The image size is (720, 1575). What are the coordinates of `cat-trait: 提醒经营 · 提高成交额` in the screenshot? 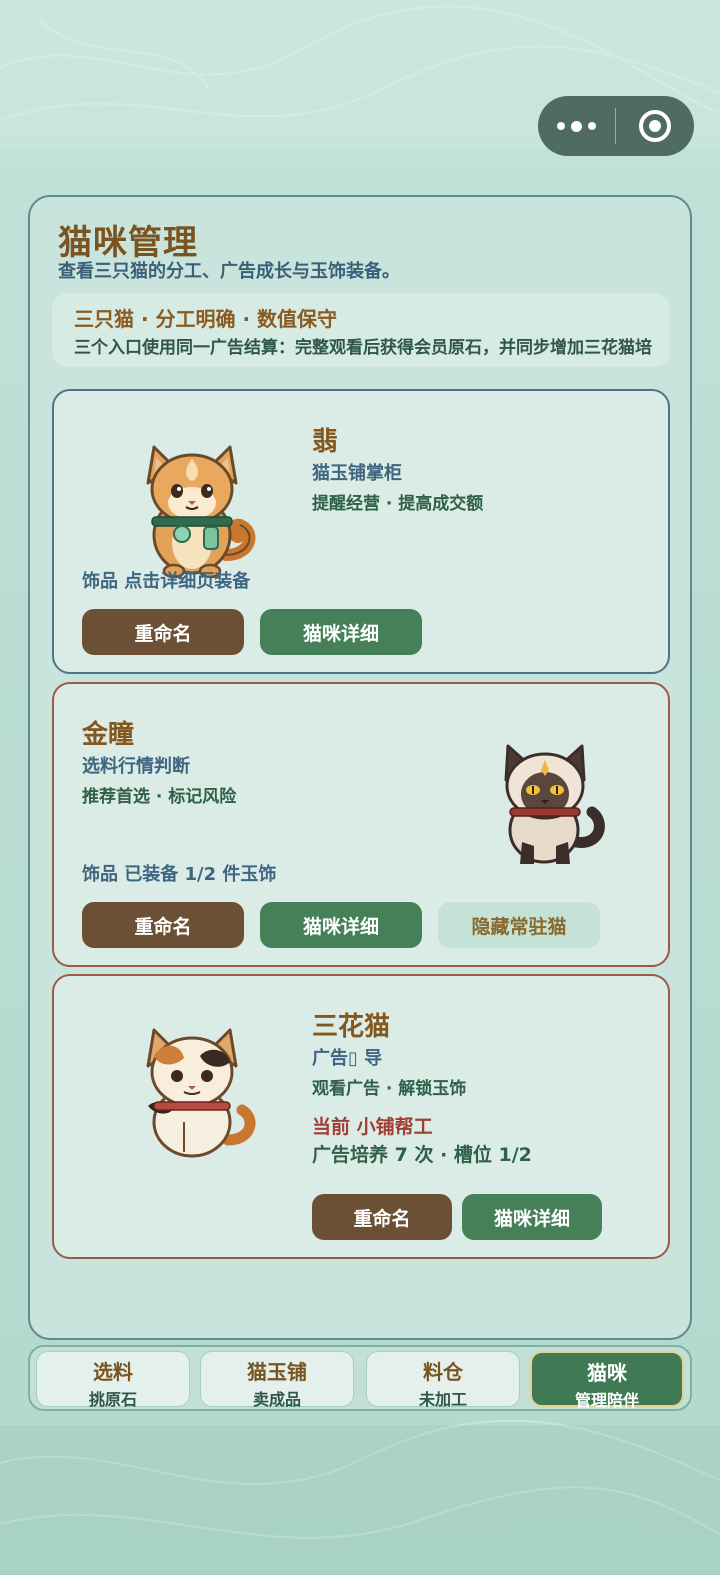 It's located at (398, 504).